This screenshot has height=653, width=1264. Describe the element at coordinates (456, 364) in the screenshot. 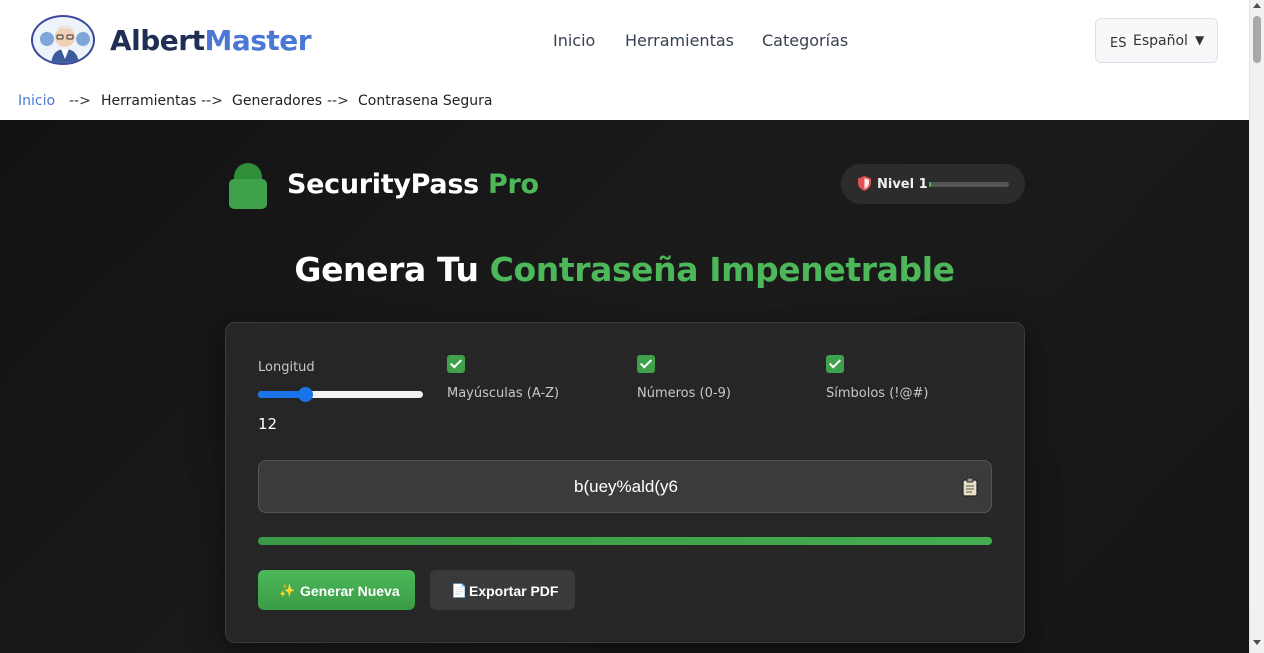

I see `uppercase-checkbox` at that location.